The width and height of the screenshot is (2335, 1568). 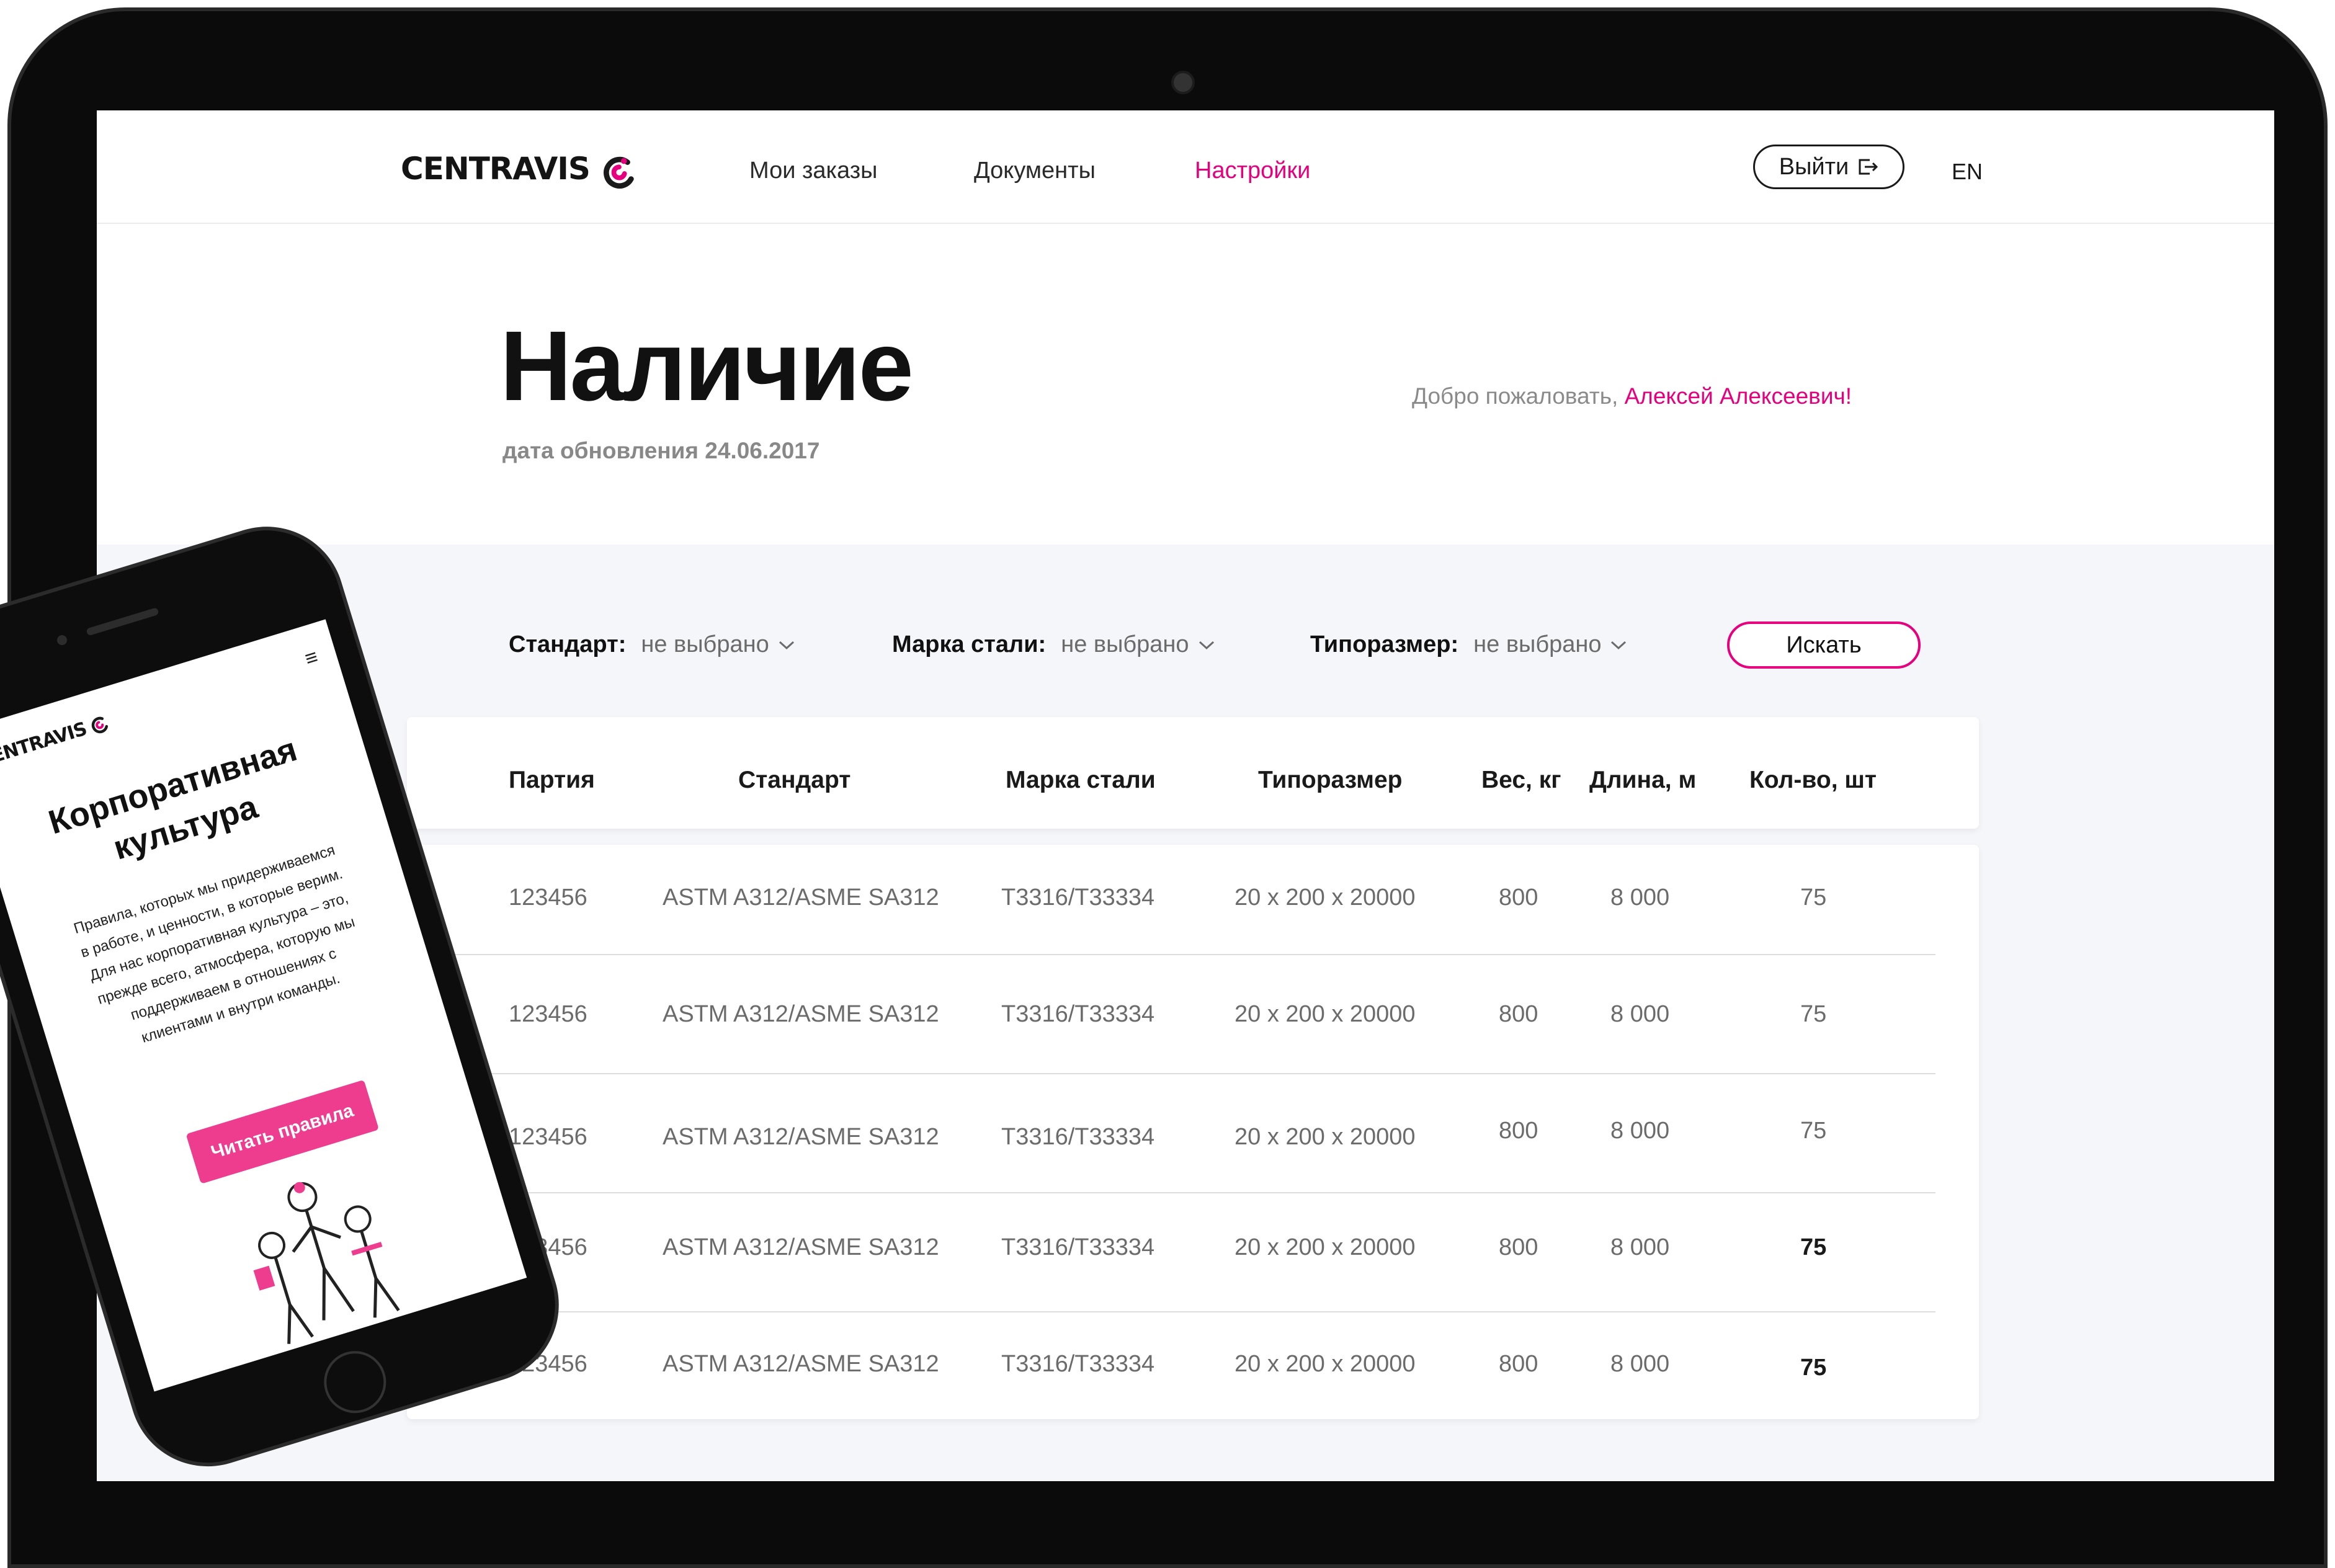 I want to click on logout-label: Выйти, so click(x=1814, y=166).